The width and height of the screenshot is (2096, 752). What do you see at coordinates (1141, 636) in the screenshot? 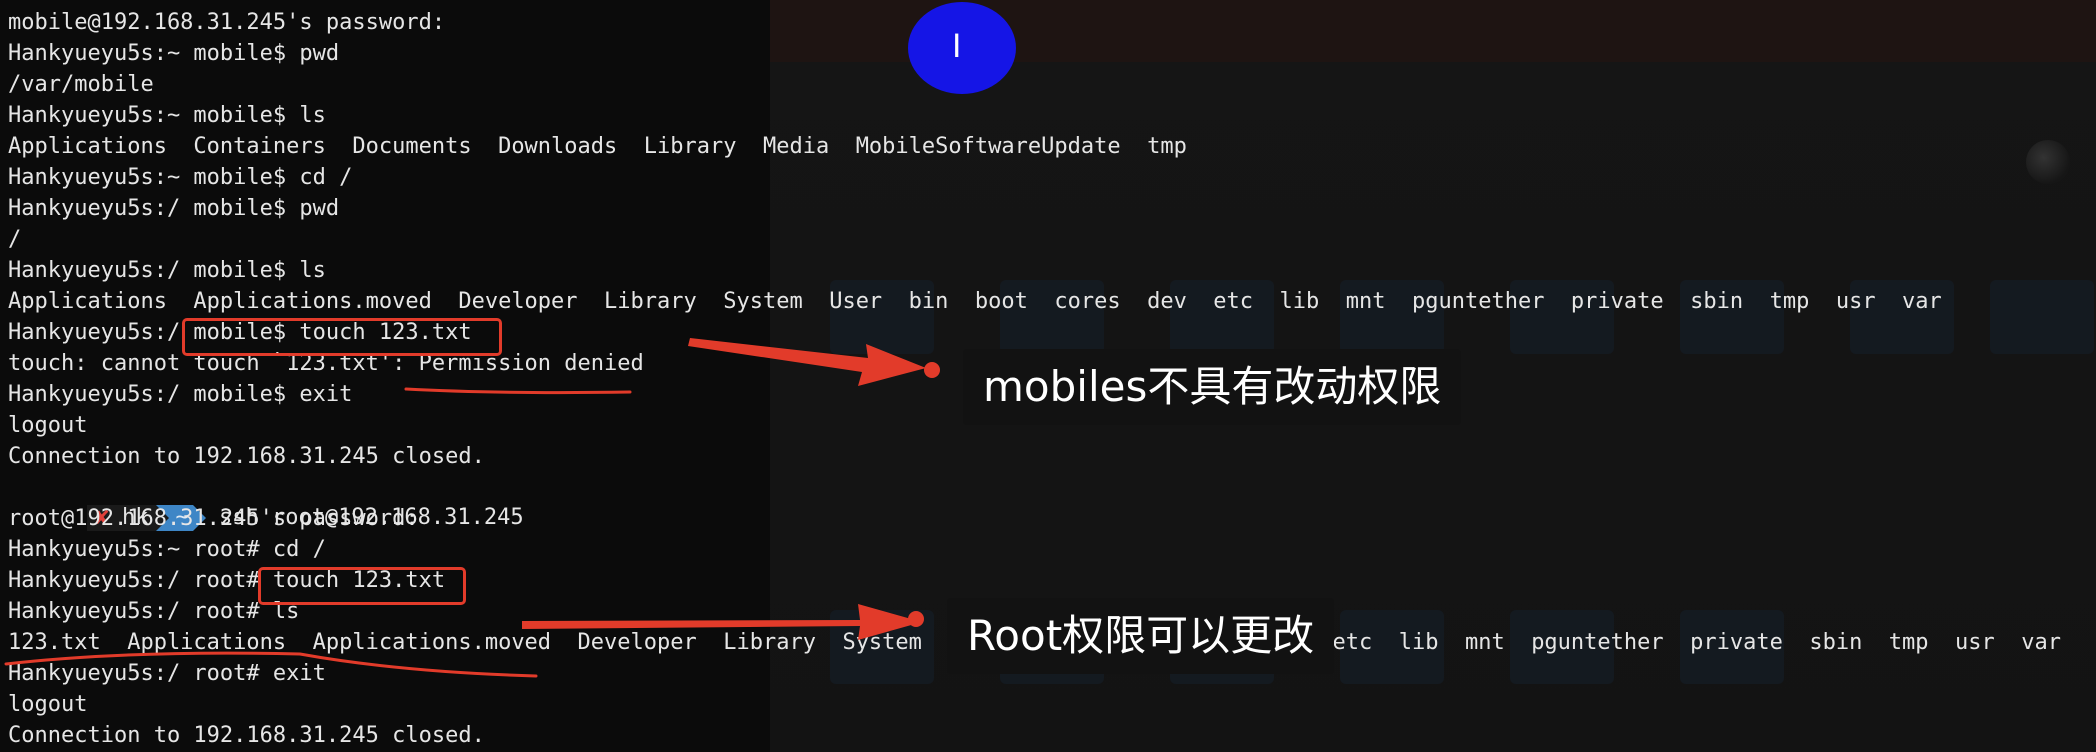
I see `callout-root-can-modify: Root权限可以更改` at bounding box center [1141, 636].